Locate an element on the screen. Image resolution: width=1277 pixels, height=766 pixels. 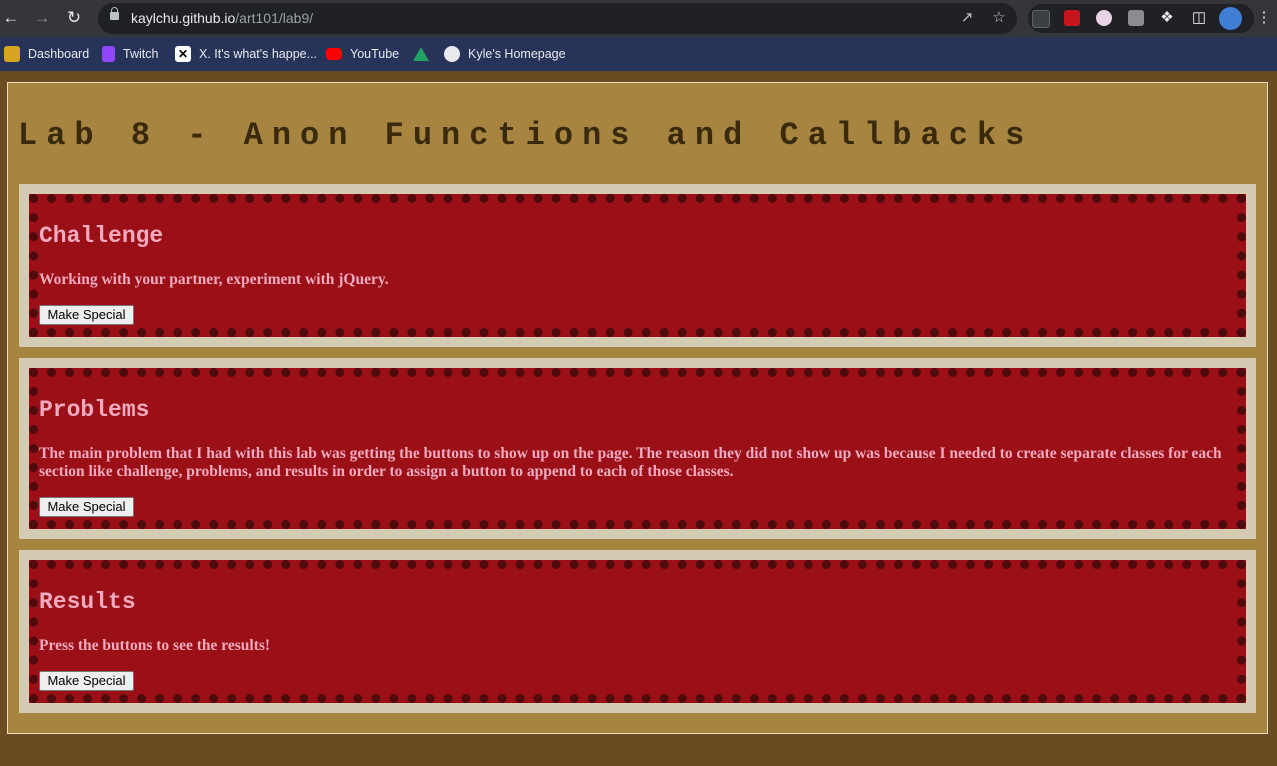
lock-icon is located at coordinates (114, 13).